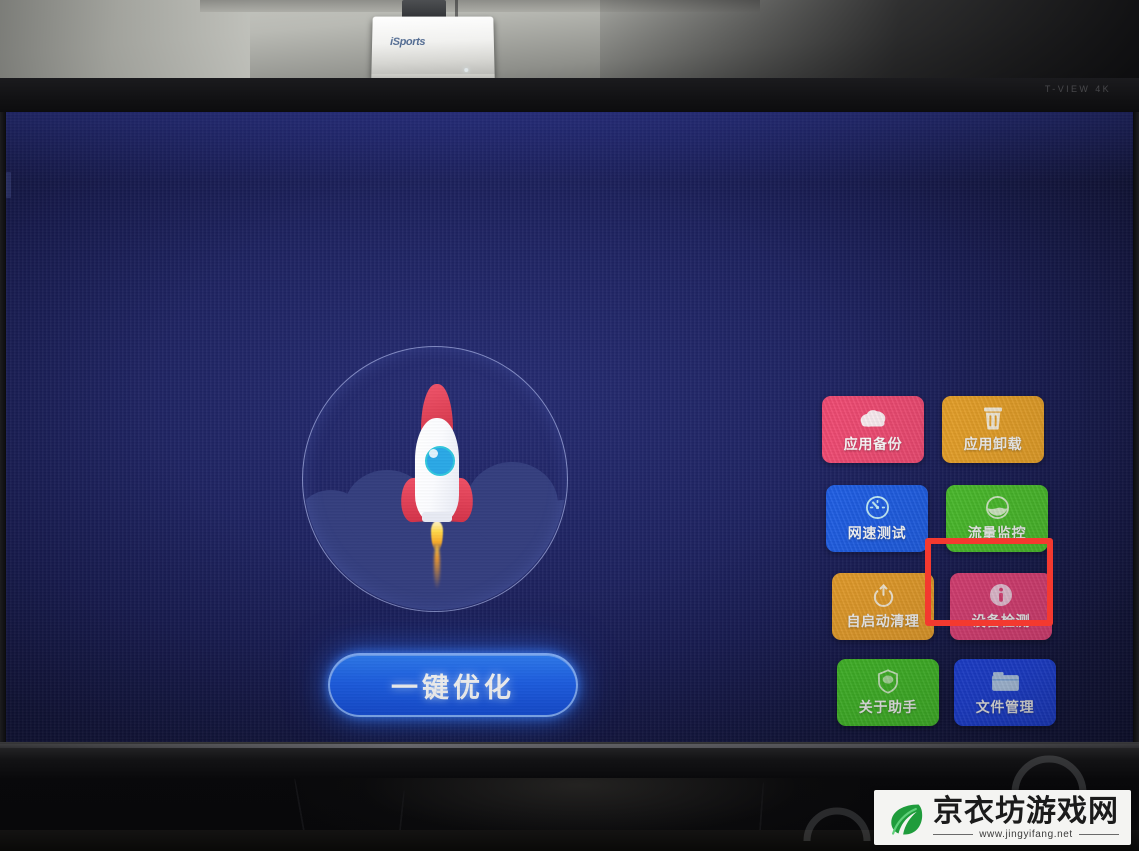  I want to click on shield-badge-icon, so click(888, 681).